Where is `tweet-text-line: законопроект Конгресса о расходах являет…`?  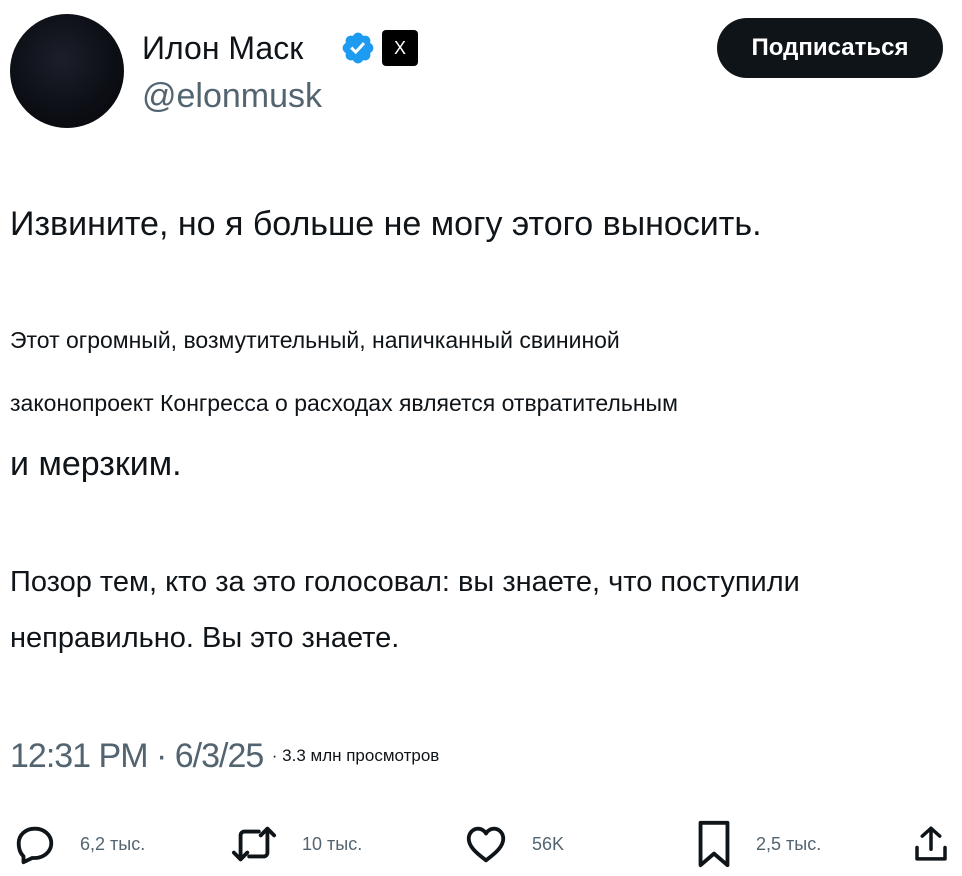
tweet-text-line: законопроект Конгресса о расходах являет… is located at coordinates (344, 403).